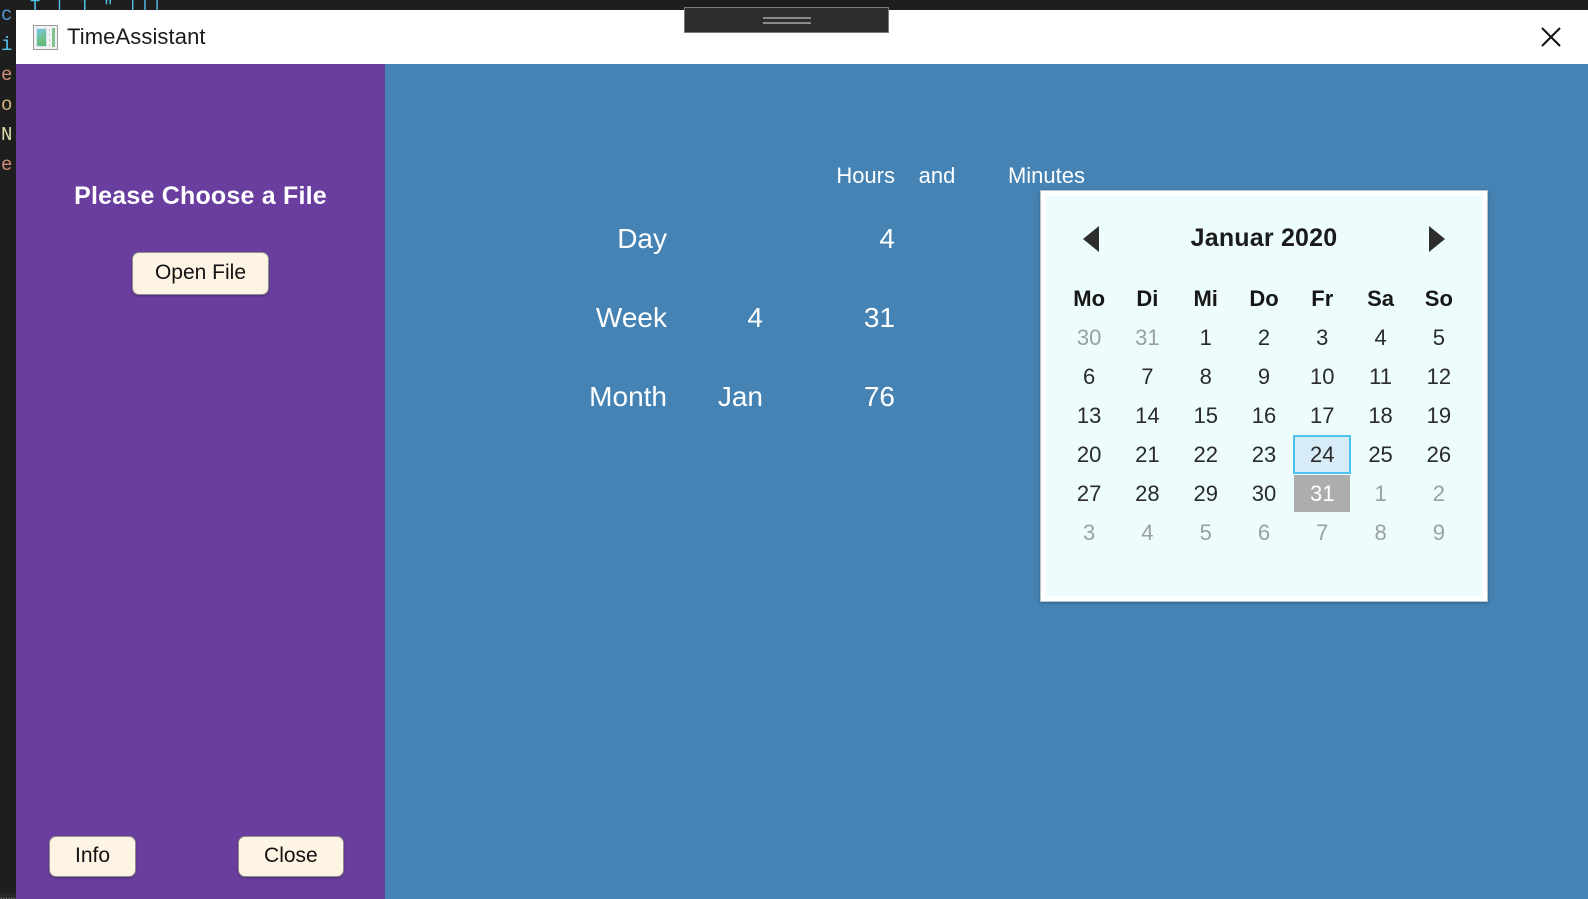 Image resolution: width=1588 pixels, height=899 pixels. What do you see at coordinates (1206, 454) in the screenshot?
I see `calendar-day: 22` at bounding box center [1206, 454].